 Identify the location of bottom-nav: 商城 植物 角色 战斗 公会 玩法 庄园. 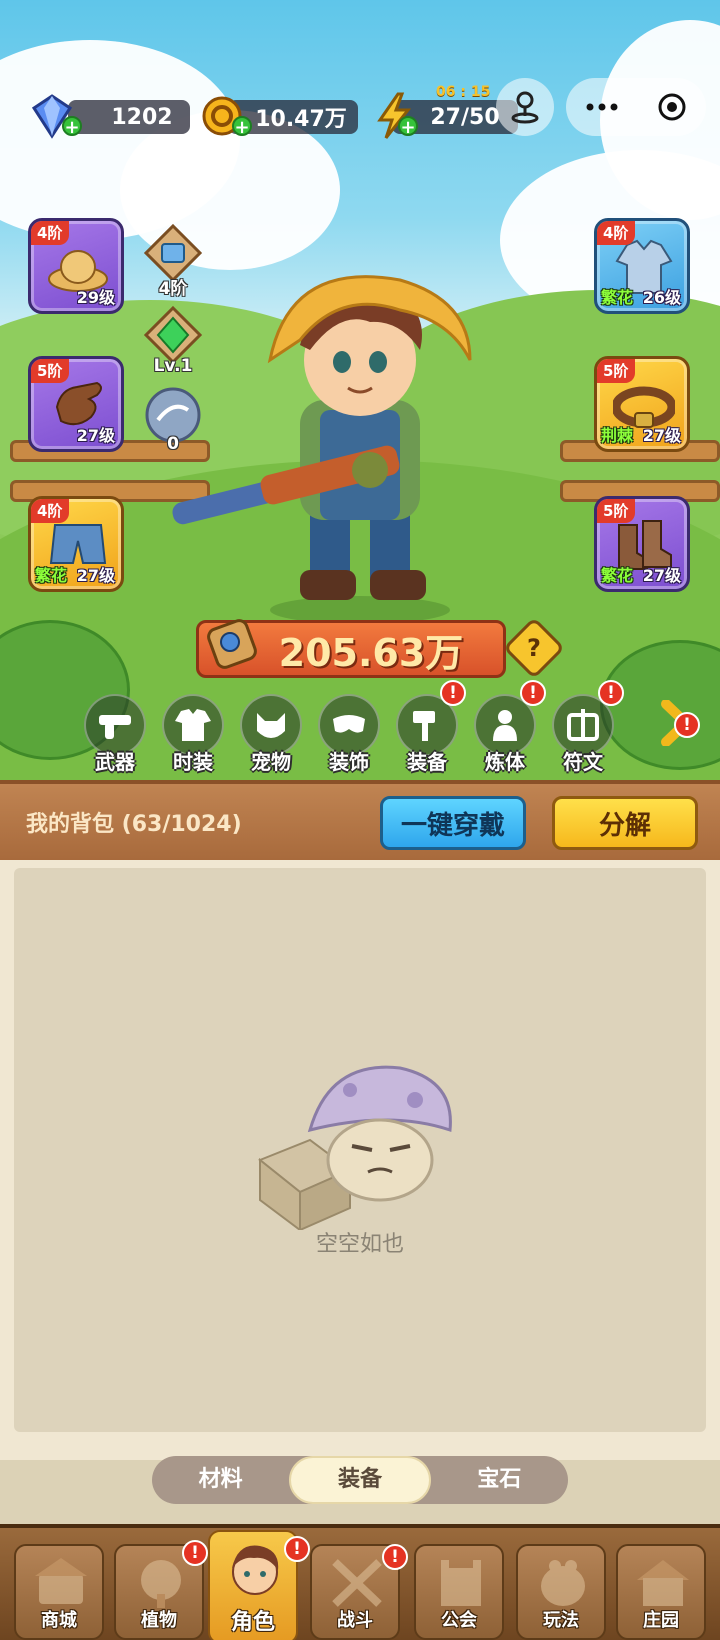
(360, 1582).